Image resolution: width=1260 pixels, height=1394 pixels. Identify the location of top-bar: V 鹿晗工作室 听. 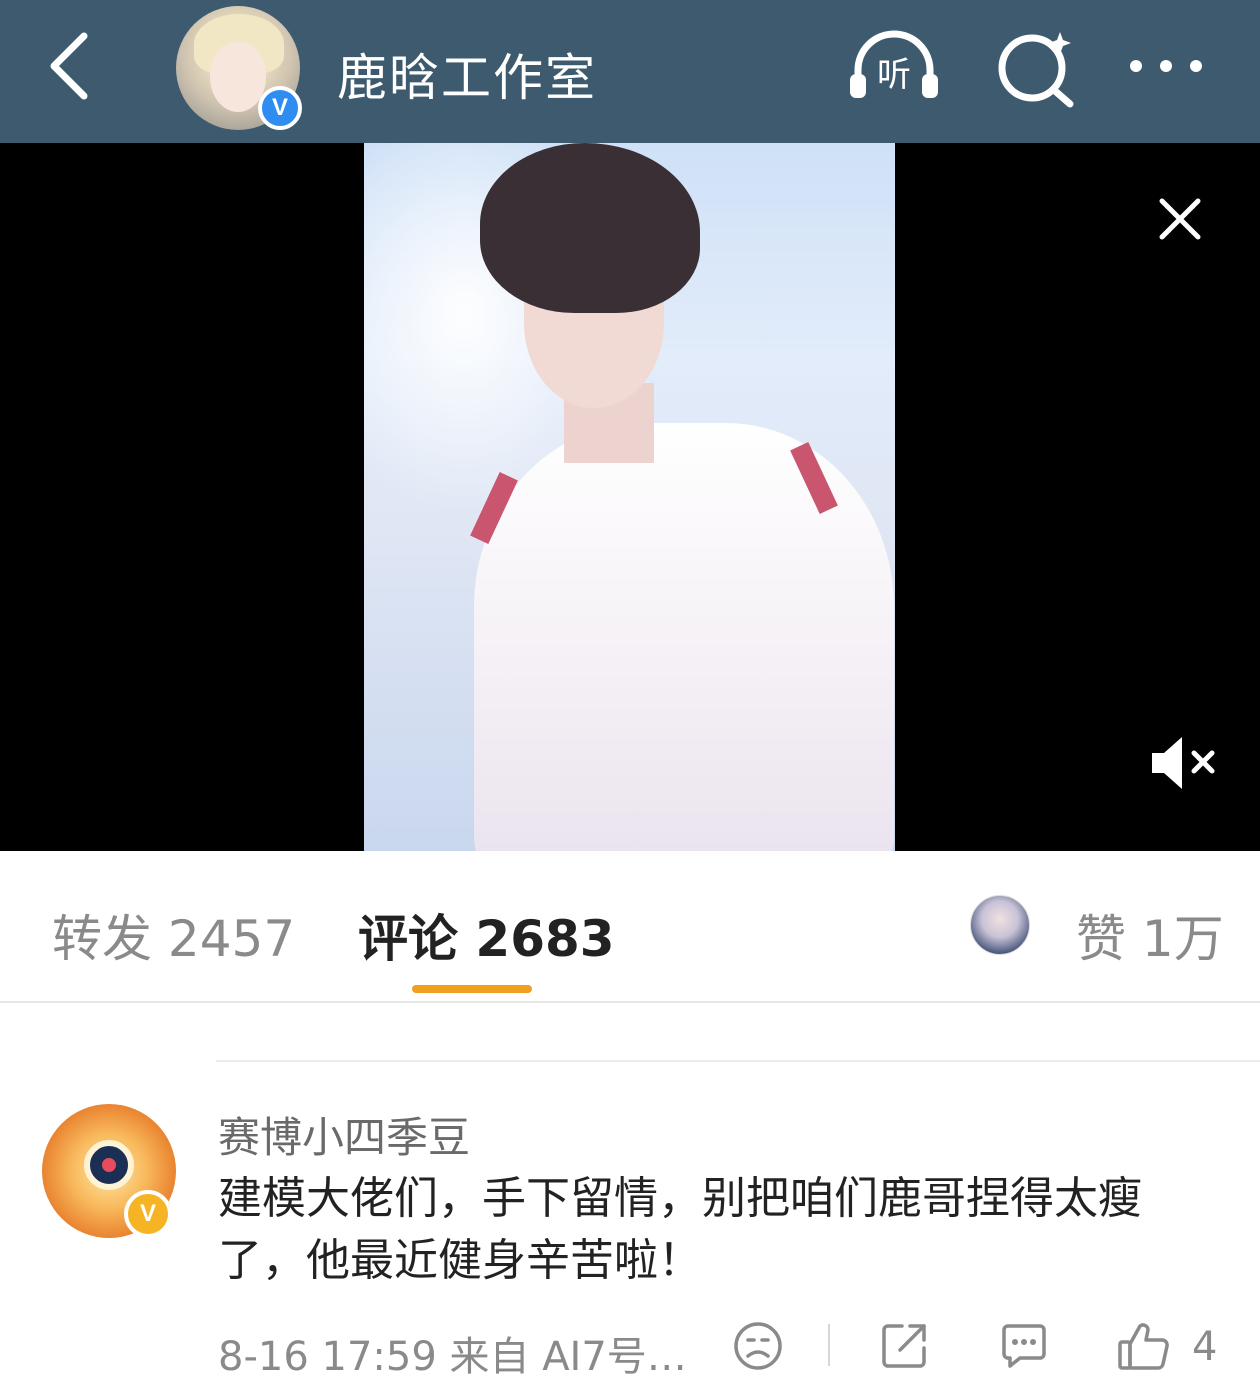
(630, 71).